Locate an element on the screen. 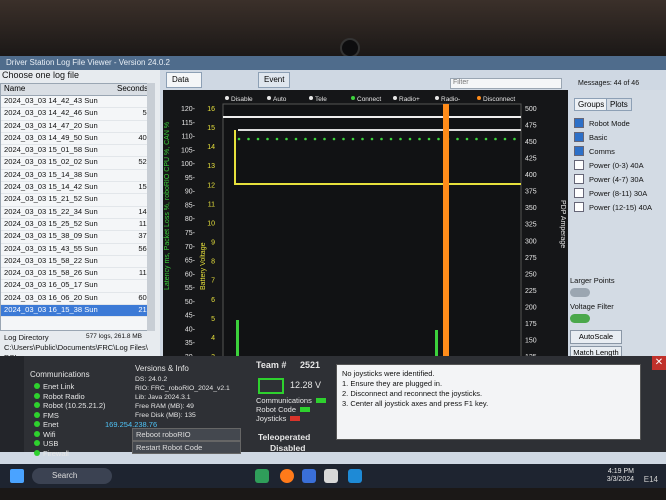 This screenshot has width=666, height=500. voltage-filter-toggle is located at coordinates (580, 318).